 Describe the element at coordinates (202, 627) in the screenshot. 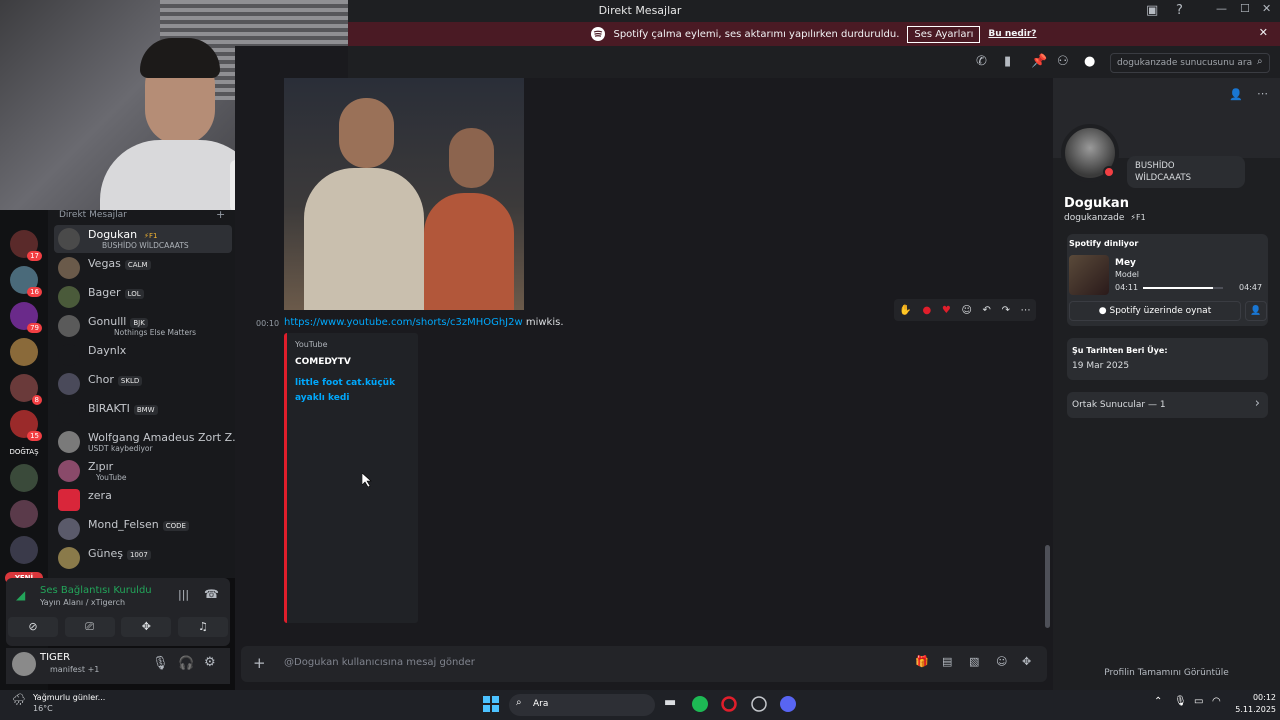

I see `soundboard-icon: ♫` at that location.